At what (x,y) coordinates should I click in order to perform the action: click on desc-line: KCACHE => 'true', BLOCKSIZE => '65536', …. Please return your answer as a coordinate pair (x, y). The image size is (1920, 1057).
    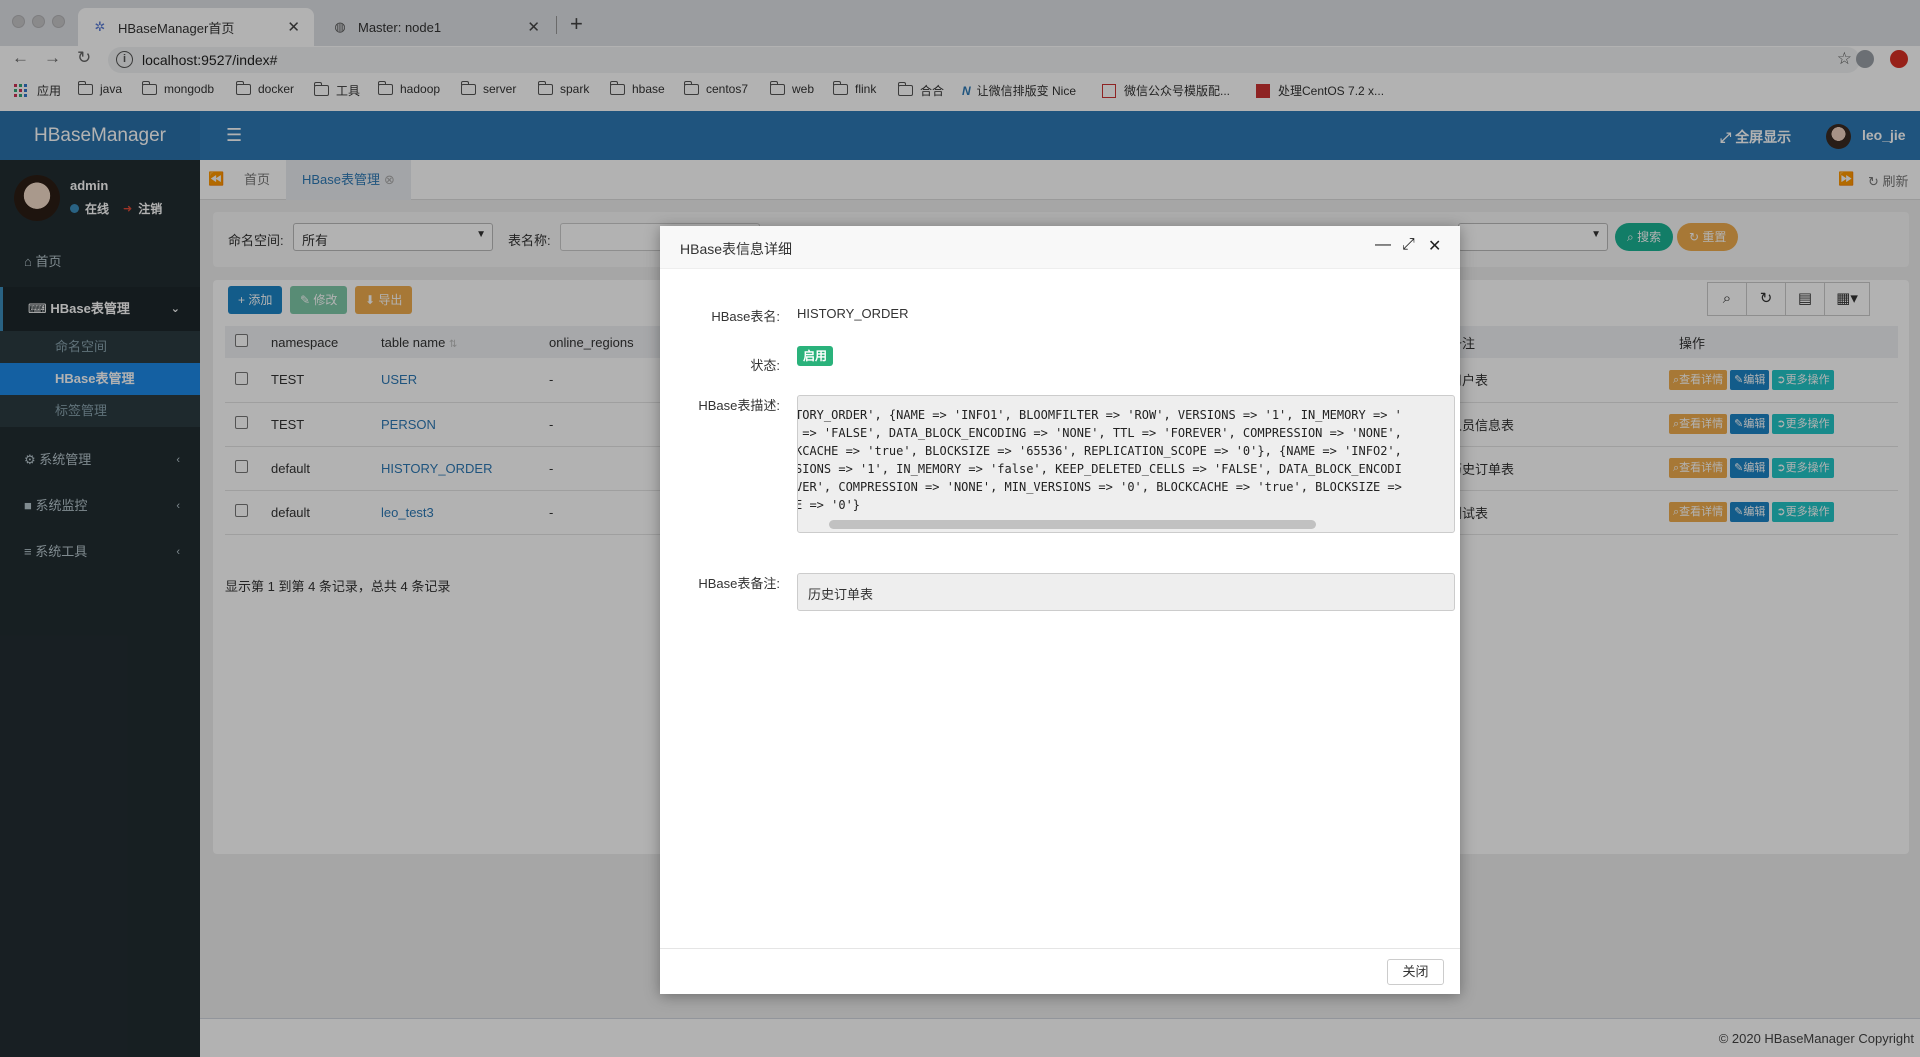
    Looking at the image, I should click on (1099, 451).